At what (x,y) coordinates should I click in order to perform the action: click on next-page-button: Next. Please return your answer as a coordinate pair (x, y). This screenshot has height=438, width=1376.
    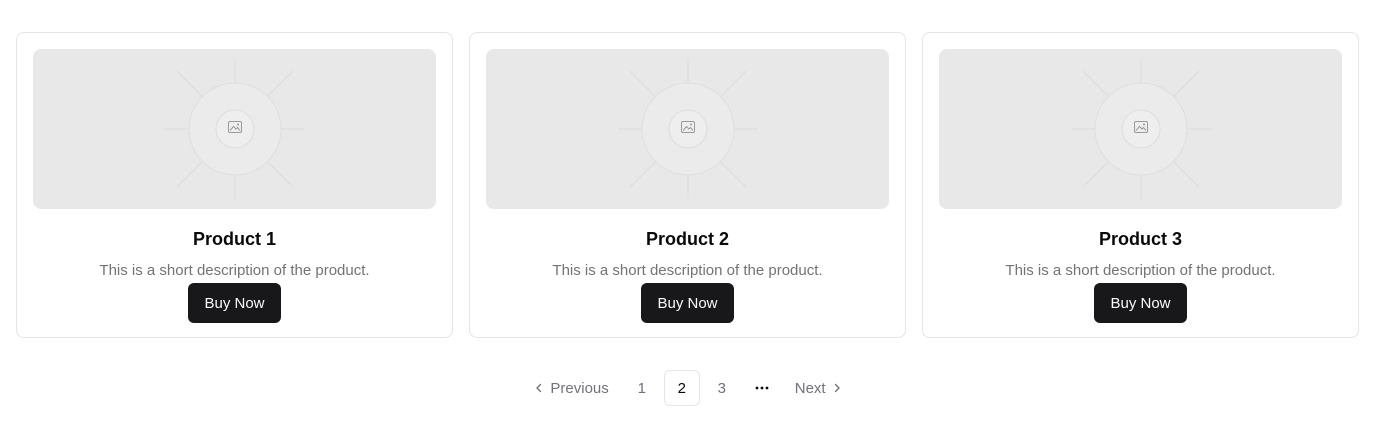
    Looking at the image, I should click on (818, 388).